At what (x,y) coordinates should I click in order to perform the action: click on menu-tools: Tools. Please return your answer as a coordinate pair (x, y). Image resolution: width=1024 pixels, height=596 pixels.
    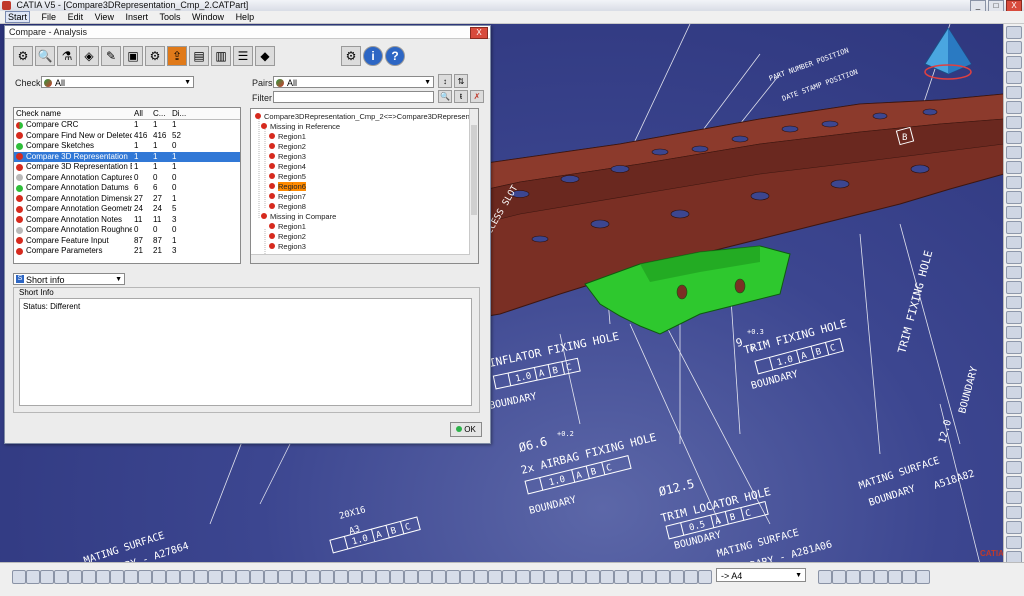
    Looking at the image, I should click on (170, 17).